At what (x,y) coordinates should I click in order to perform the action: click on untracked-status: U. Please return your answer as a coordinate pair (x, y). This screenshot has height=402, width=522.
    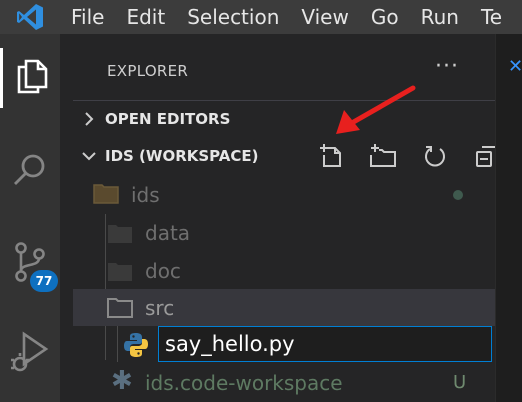
    Looking at the image, I should click on (460, 382).